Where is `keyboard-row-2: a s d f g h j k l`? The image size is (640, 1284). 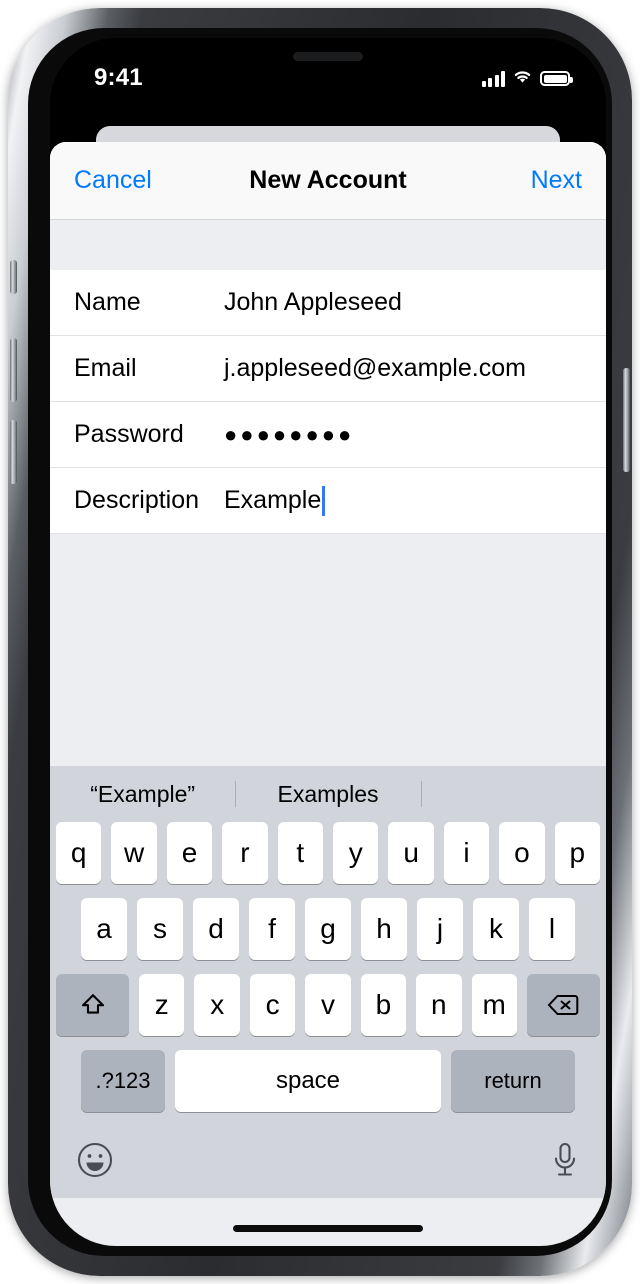 keyboard-row-2: a s d f g h j k l is located at coordinates (328, 929).